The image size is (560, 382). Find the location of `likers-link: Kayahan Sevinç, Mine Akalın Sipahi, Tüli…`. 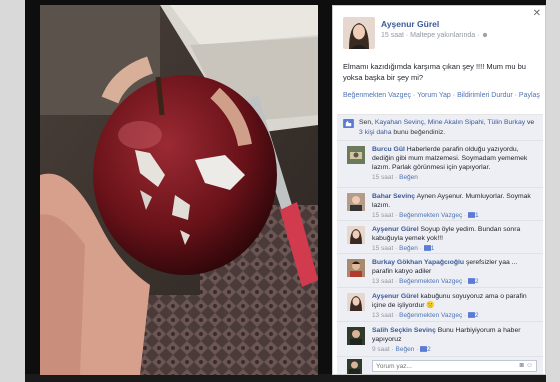

likers-link: Kayahan Sevinç, Mine Akalın Sipahi, Tüli… is located at coordinates (450, 122).